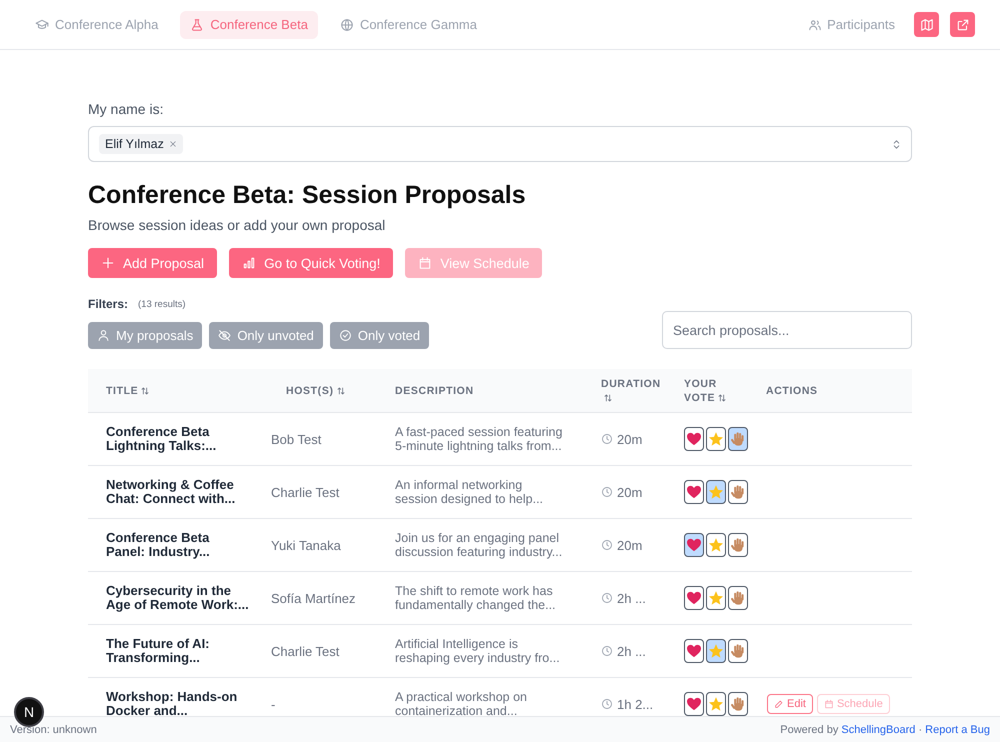 This screenshot has width=1000, height=742. I want to click on footer-credits: Powered by SchellingBoard · Report a Bug, so click(885, 730).